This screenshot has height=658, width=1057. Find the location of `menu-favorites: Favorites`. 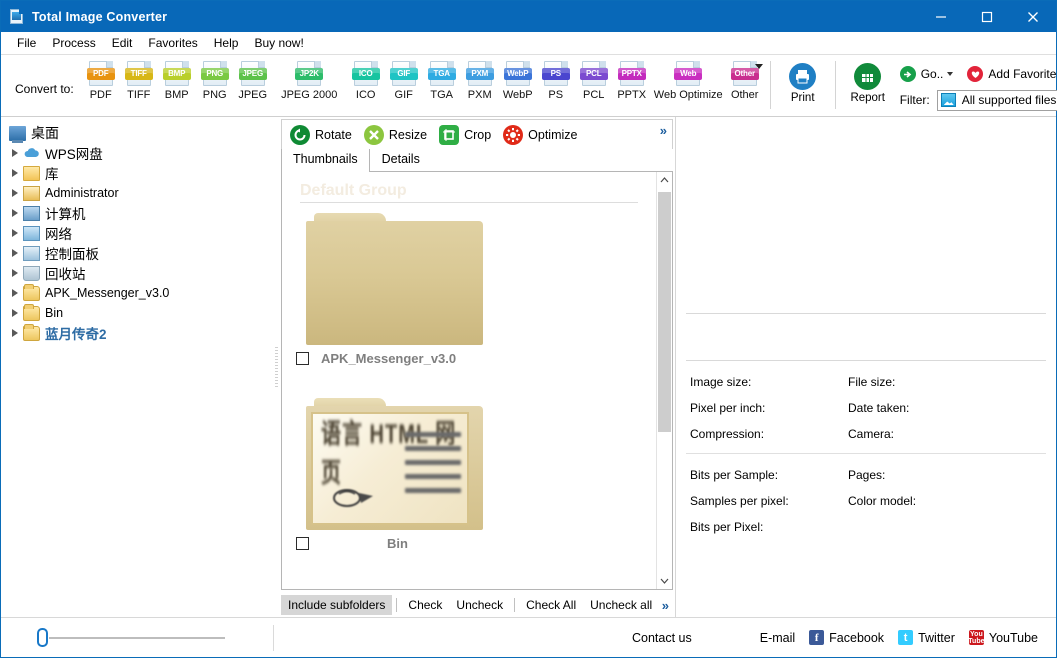

menu-favorites: Favorites is located at coordinates (172, 43).